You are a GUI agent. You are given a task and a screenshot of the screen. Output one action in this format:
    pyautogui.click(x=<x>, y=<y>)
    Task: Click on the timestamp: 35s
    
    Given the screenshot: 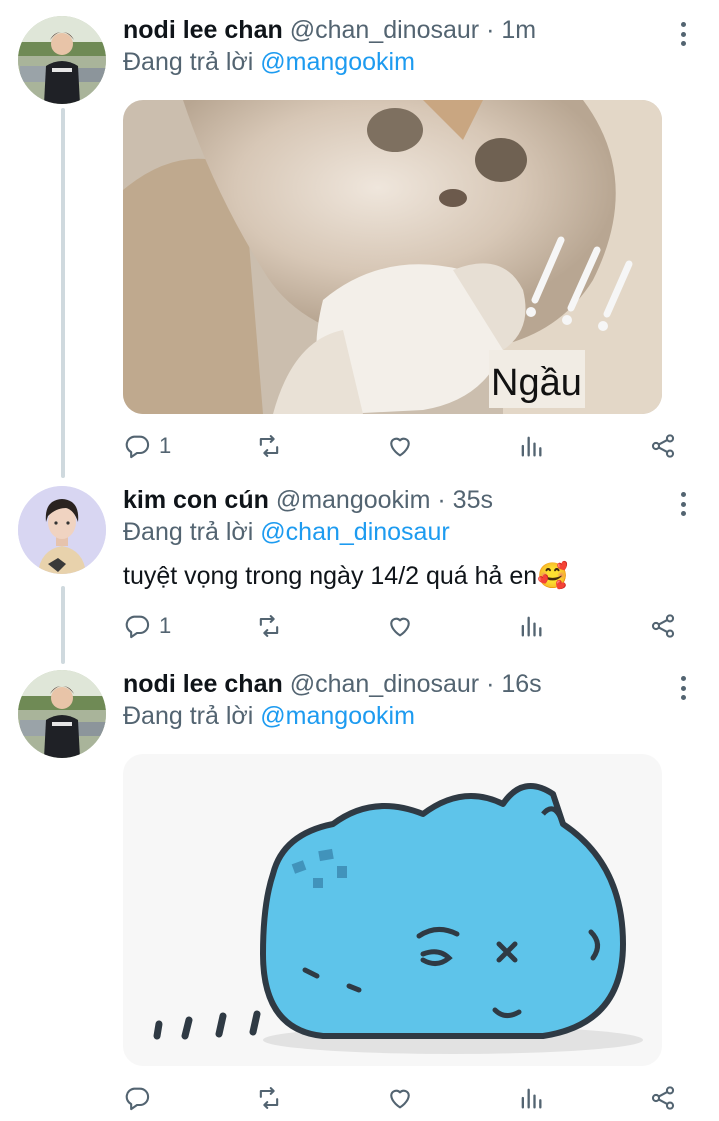 What is the action you would take?
    pyautogui.click(x=473, y=500)
    